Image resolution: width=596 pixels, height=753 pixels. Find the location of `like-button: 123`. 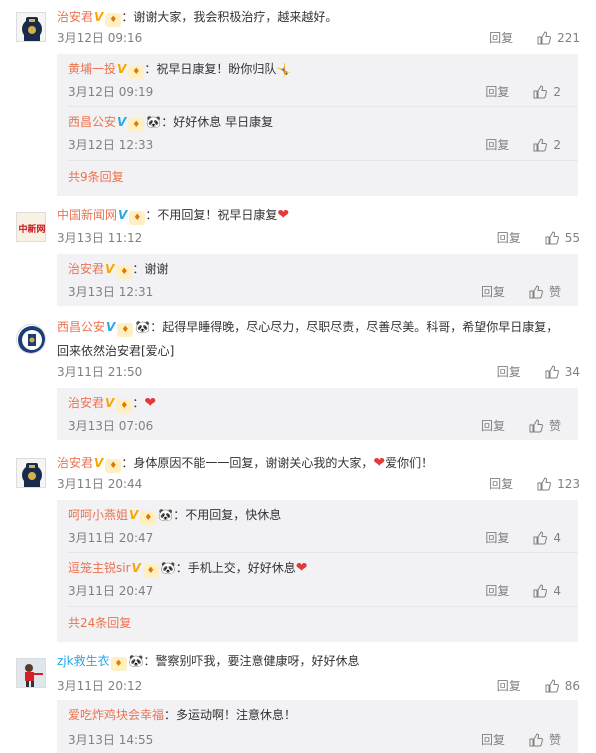

like-button: 123 is located at coordinates (558, 484).